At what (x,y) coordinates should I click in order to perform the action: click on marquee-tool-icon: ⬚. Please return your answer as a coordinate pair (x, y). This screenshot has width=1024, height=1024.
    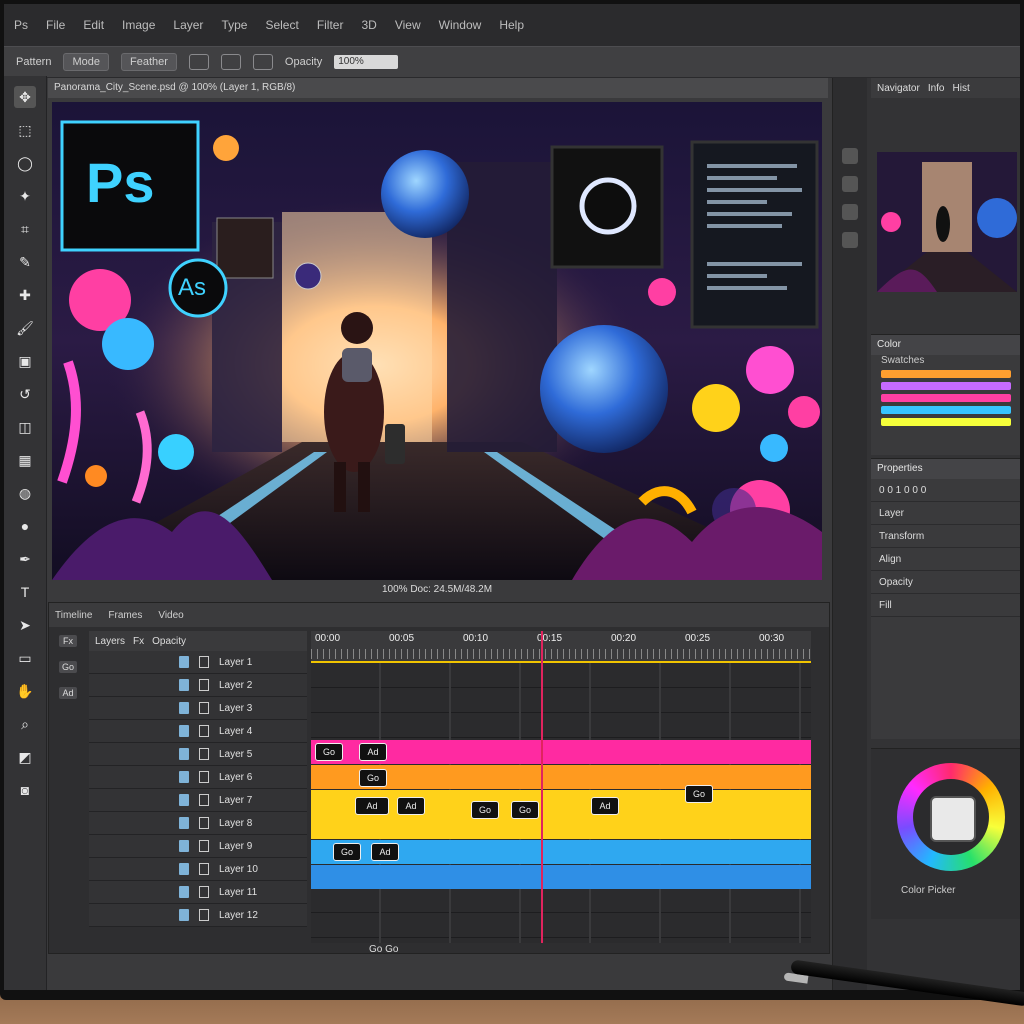
    Looking at the image, I should click on (25, 130).